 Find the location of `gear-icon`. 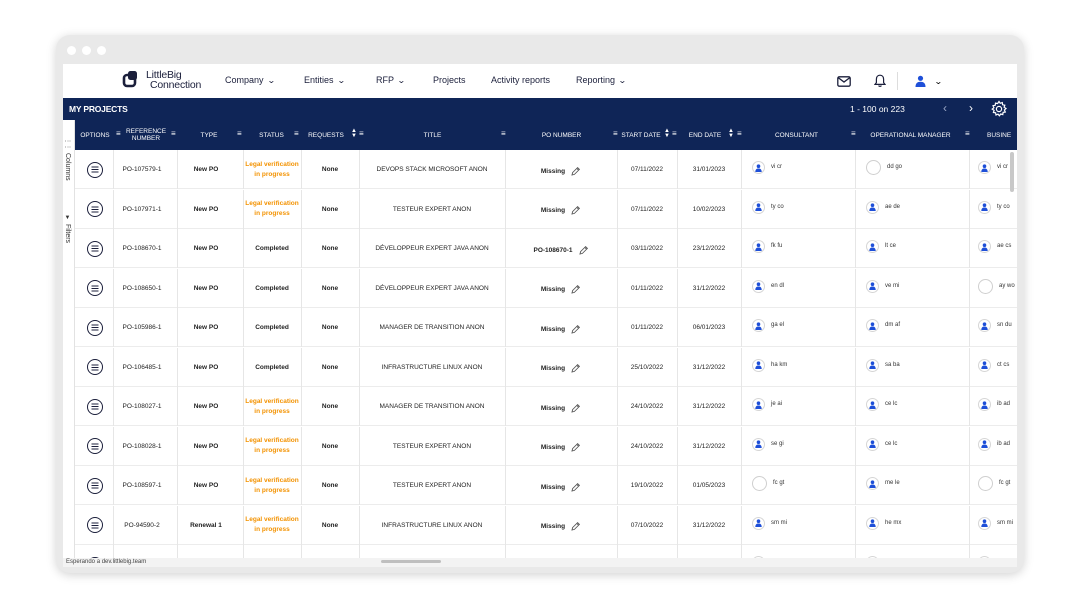

gear-icon is located at coordinates (999, 109).